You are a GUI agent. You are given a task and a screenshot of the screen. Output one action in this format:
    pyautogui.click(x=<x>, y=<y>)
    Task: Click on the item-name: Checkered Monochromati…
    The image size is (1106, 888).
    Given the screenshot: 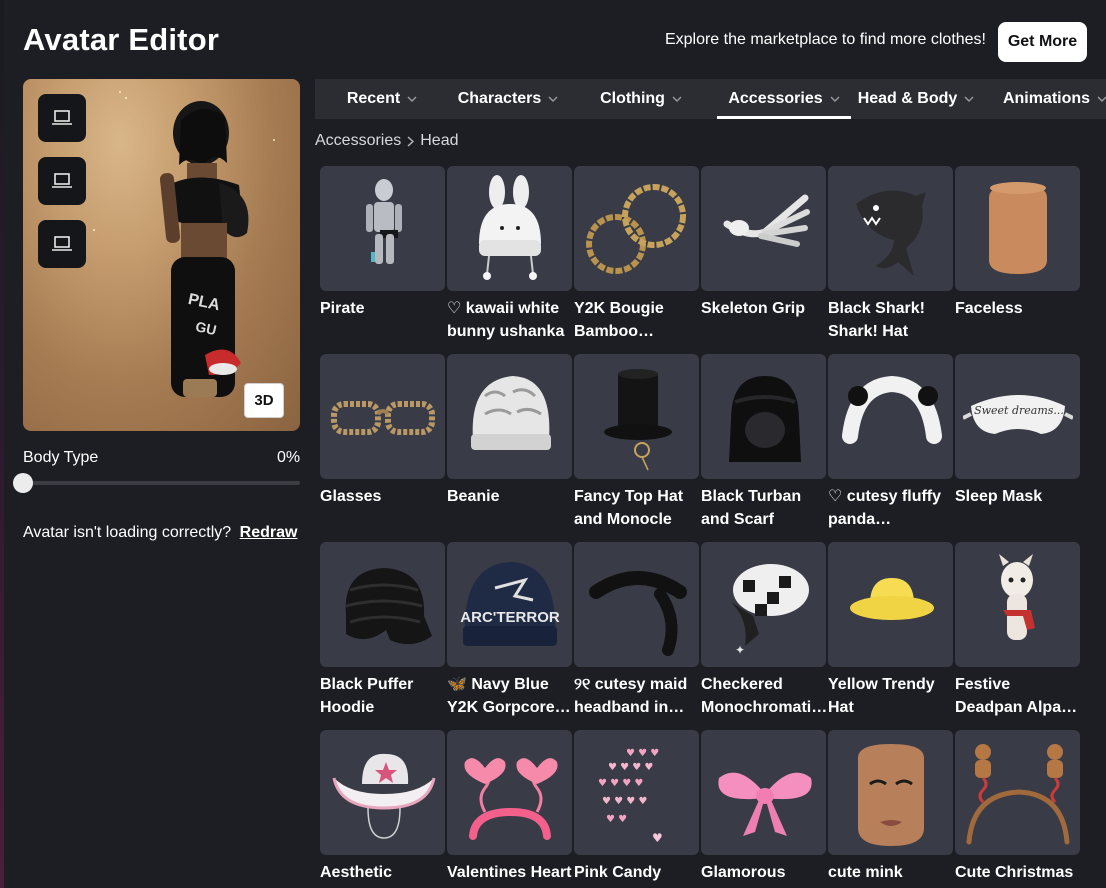 What is the action you would take?
    pyautogui.click(x=764, y=696)
    